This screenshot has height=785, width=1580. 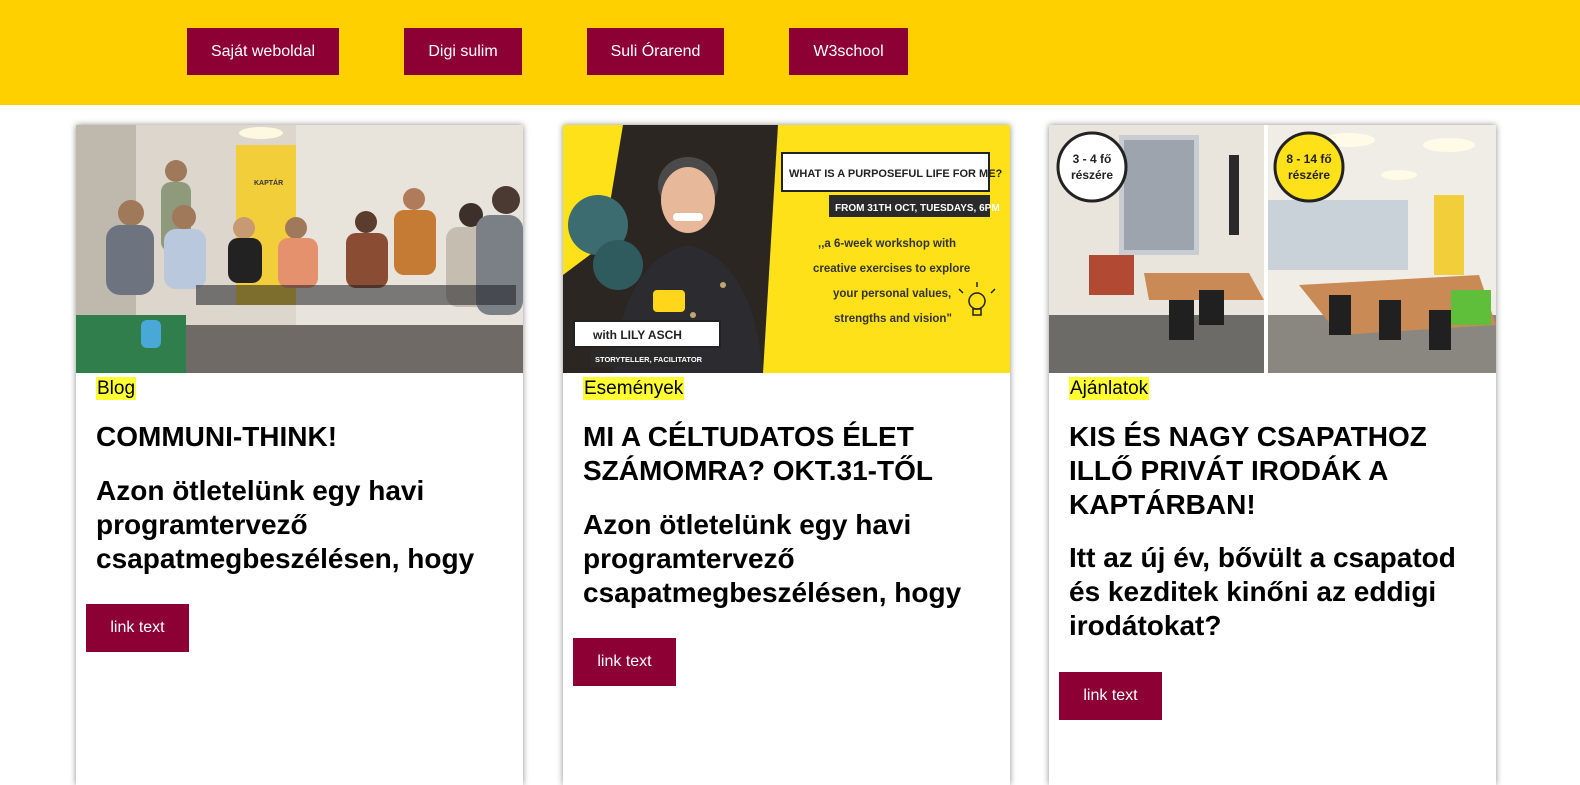 What do you see at coordinates (892, 294) in the screenshot?
I see `svg-text: your personal values,` at bounding box center [892, 294].